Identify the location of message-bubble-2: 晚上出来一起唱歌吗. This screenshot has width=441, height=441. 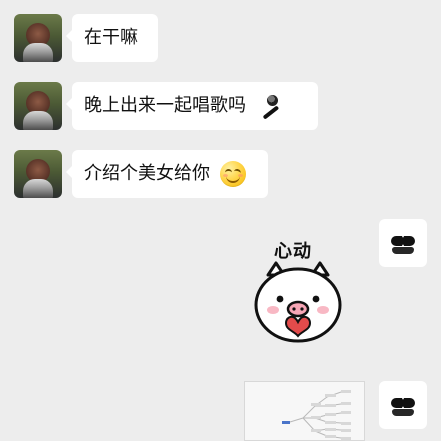
(192, 106).